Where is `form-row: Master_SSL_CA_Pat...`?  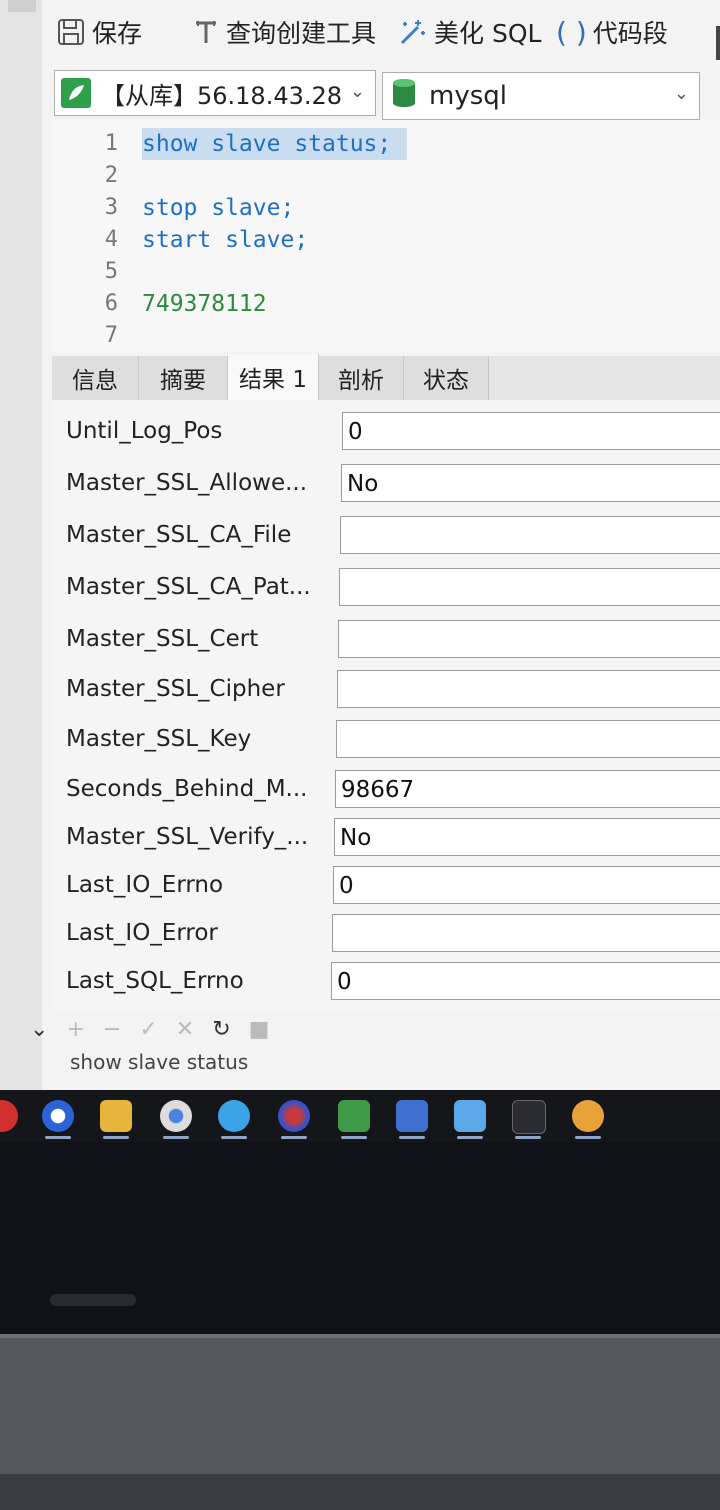
form-row: Master_SSL_CA_Pat... is located at coordinates (386, 588).